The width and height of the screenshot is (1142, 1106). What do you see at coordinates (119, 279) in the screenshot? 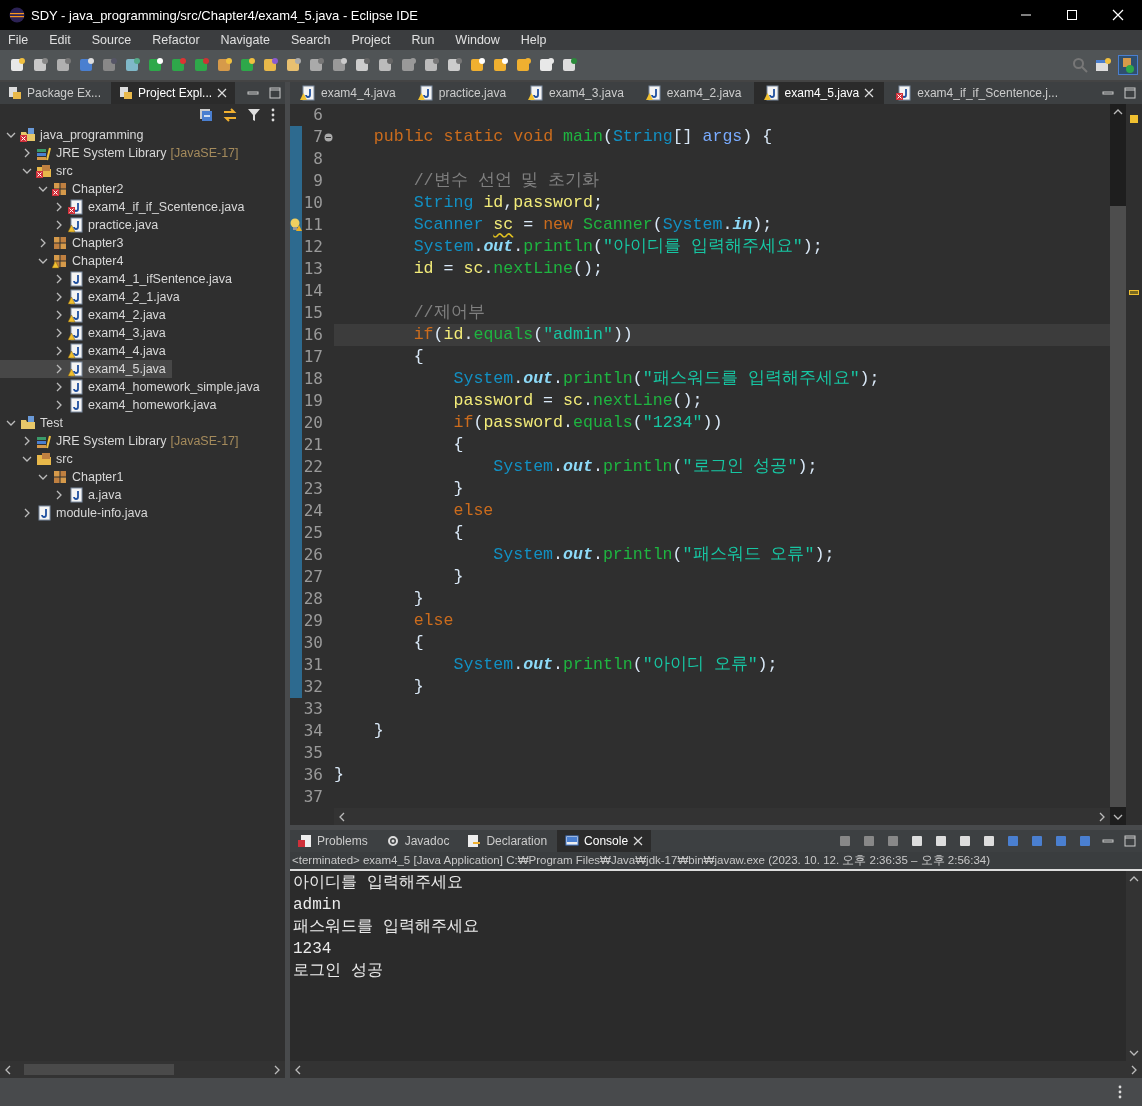
I see `tree-item: exam4_1_ifSentence.java` at bounding box center [119, 279].